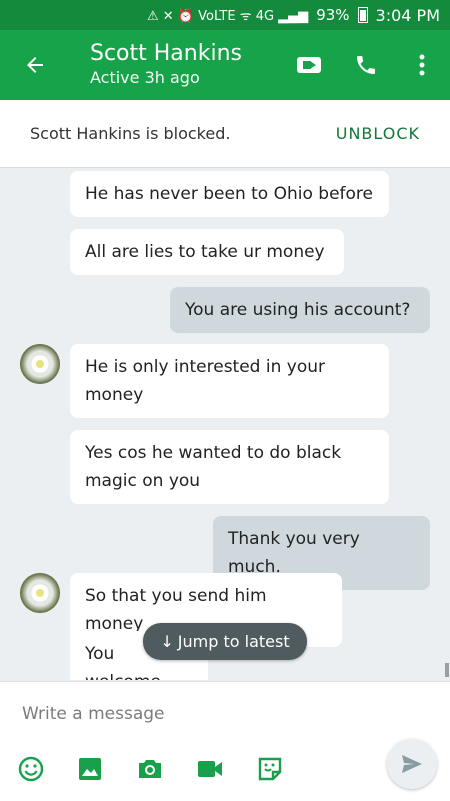  I want to click on battery-icon, so click(362, 15).